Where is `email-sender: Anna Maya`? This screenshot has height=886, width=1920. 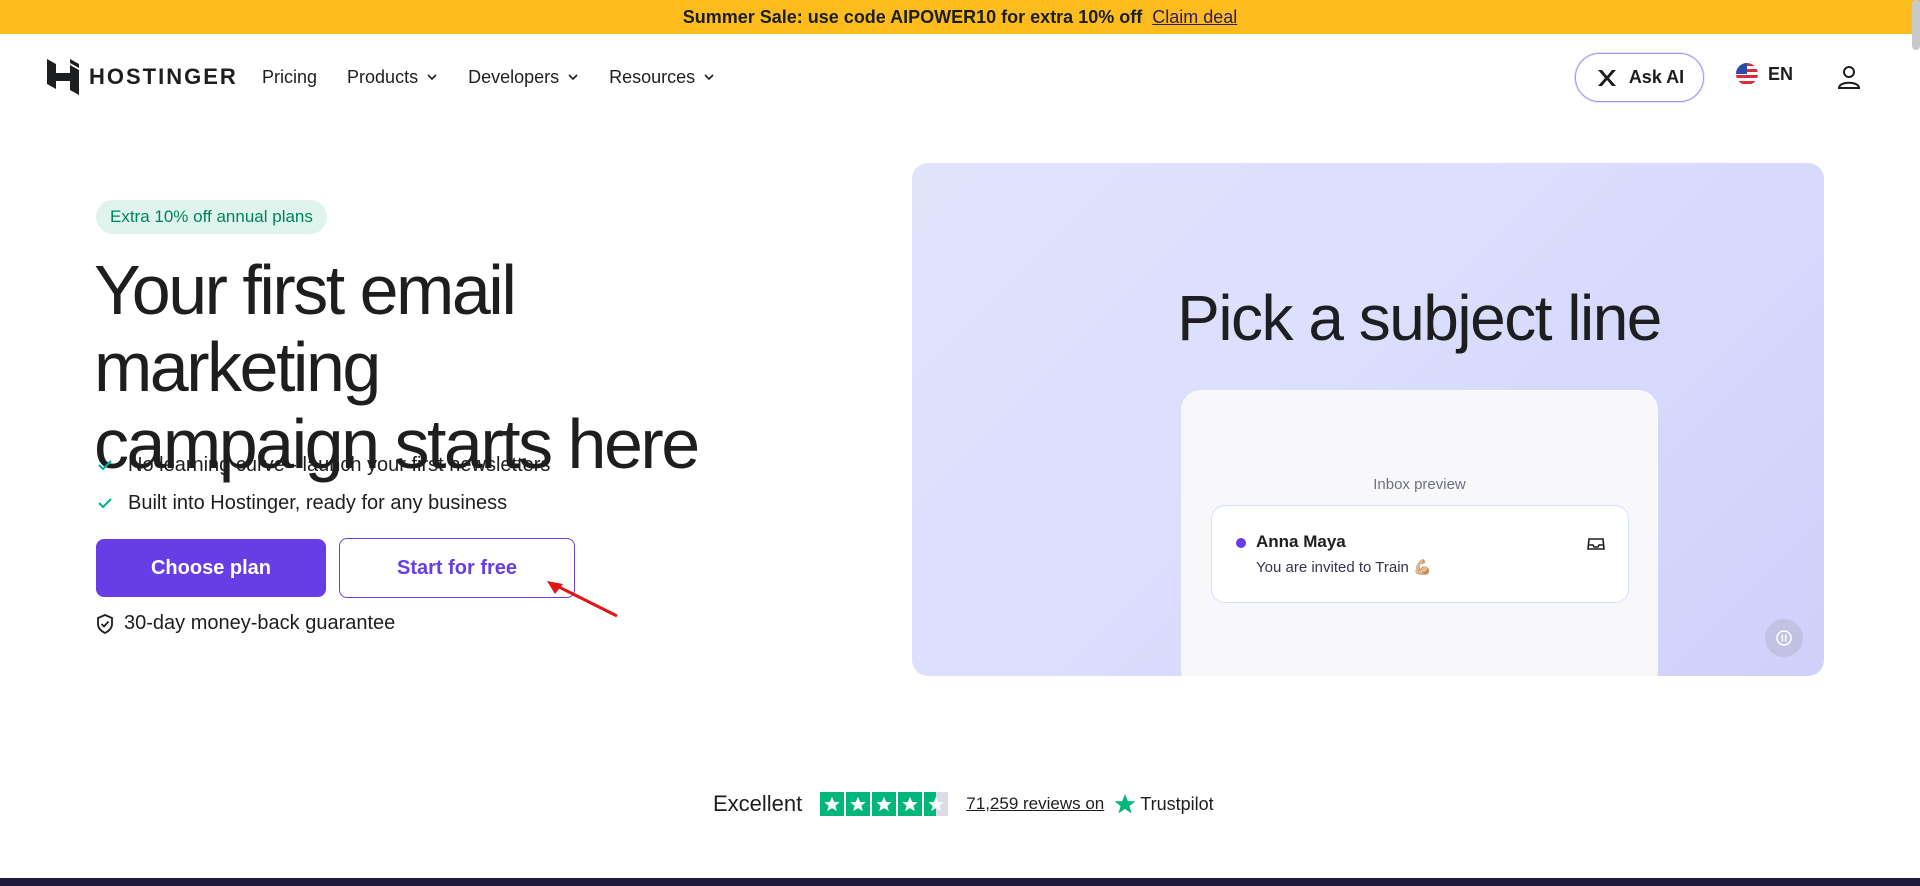 email-sender: Anna Maya is located at coordinates (1301, 541).